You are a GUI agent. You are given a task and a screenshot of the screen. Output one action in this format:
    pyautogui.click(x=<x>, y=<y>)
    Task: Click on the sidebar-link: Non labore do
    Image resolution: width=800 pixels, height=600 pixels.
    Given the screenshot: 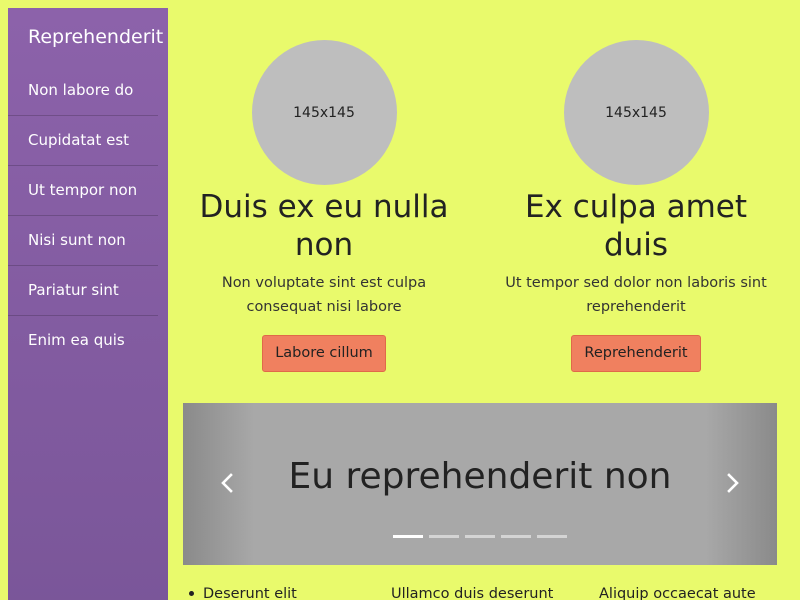 What is the action you would take?
    pyautogui.click(x=83, y=90)
    